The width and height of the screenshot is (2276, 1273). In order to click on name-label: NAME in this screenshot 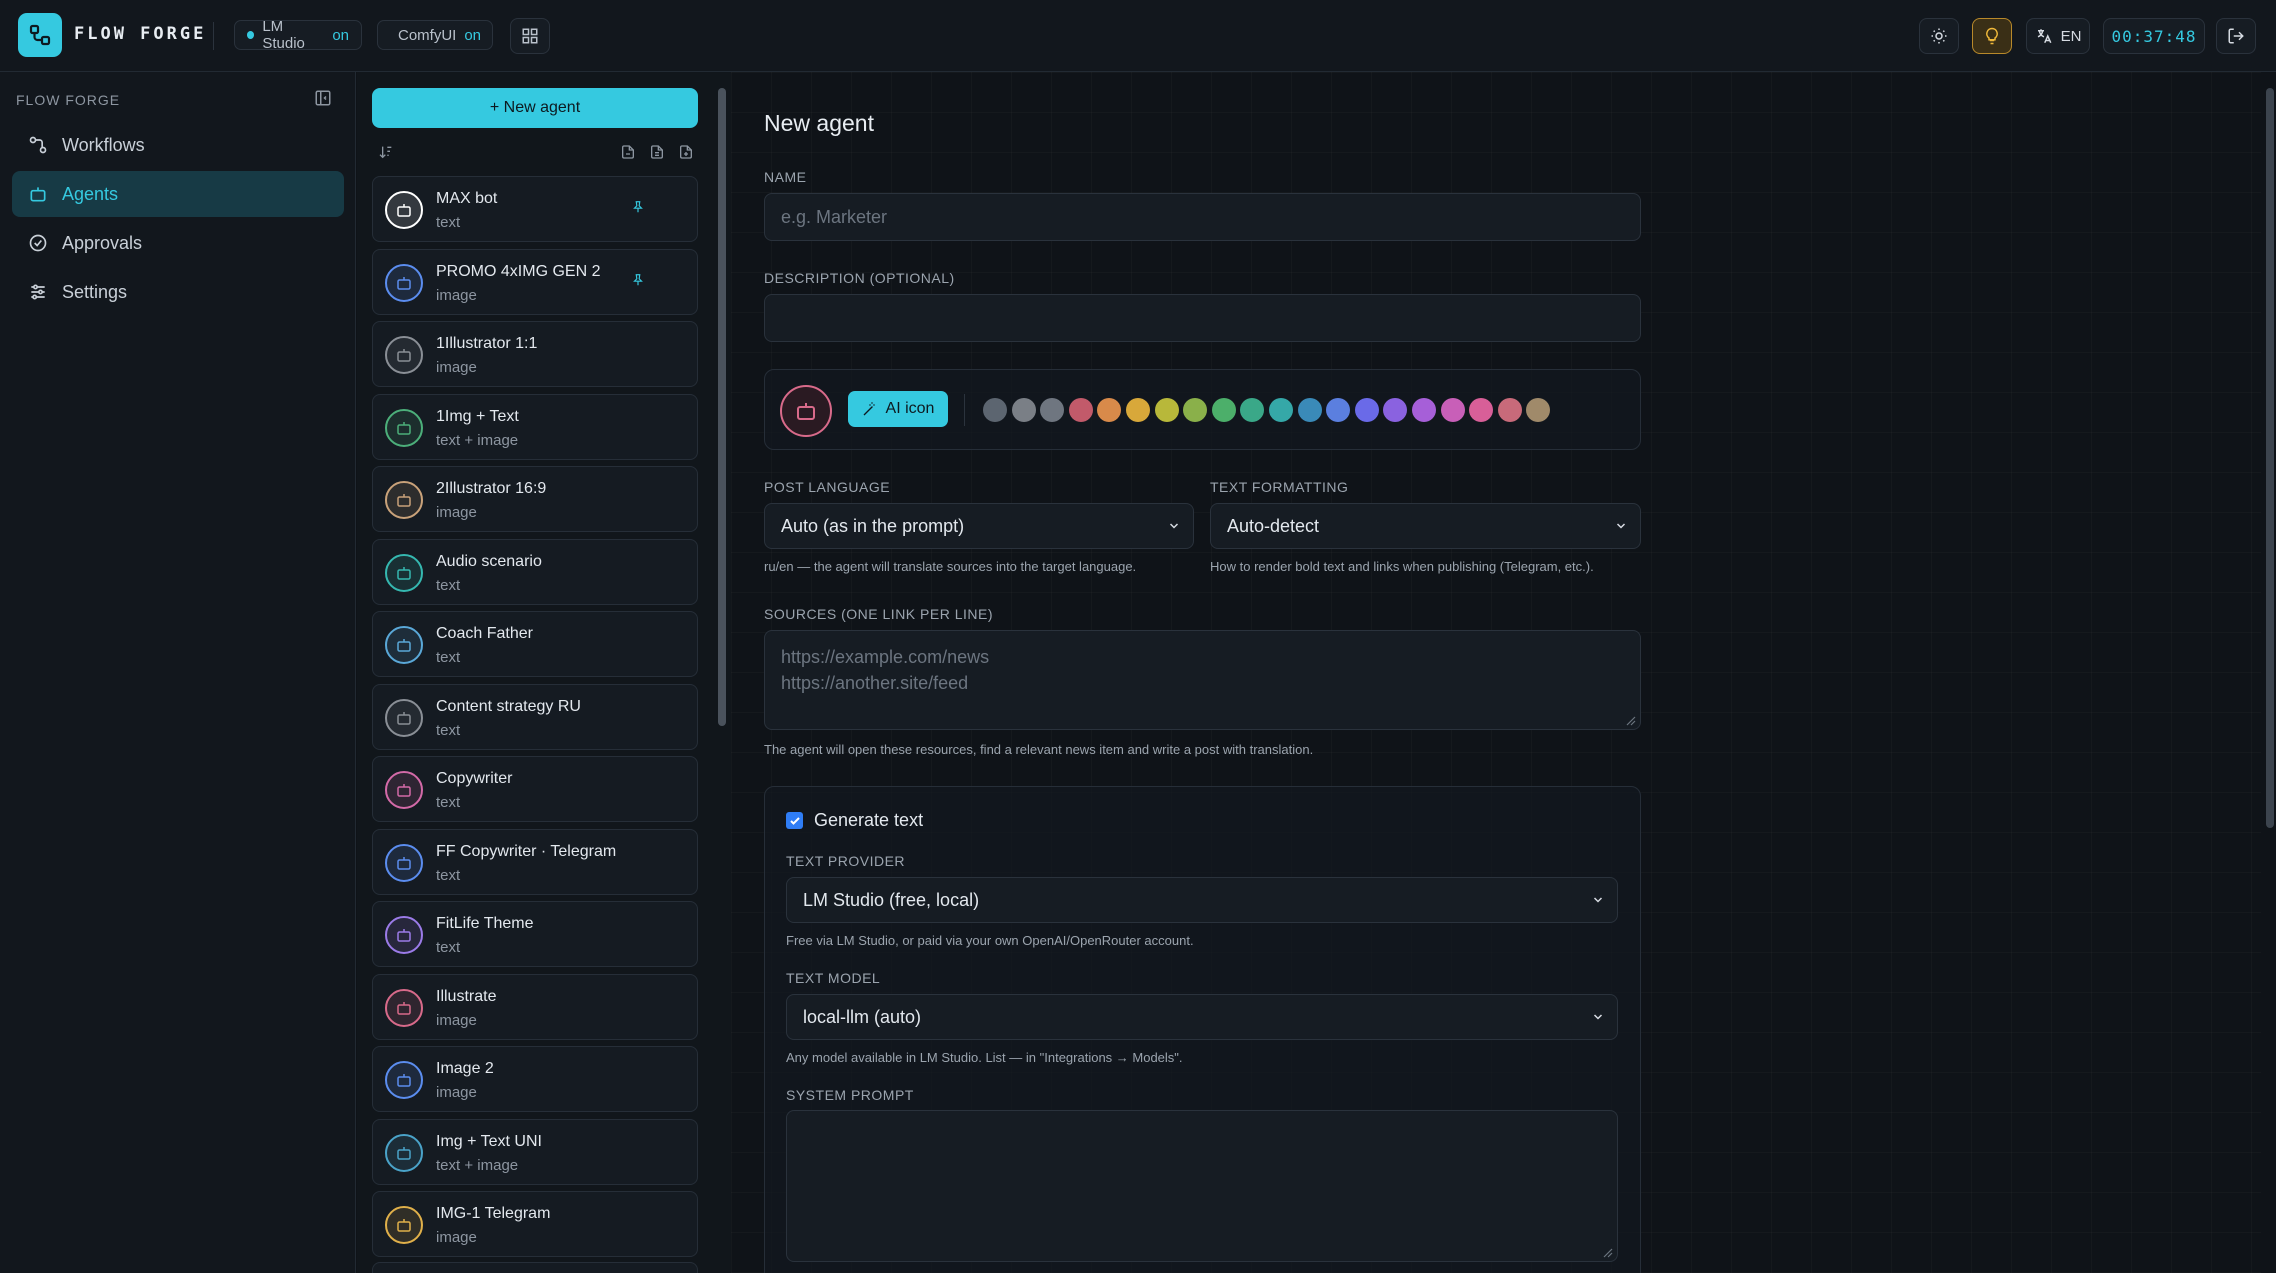, I will do `click(785, 177)`.